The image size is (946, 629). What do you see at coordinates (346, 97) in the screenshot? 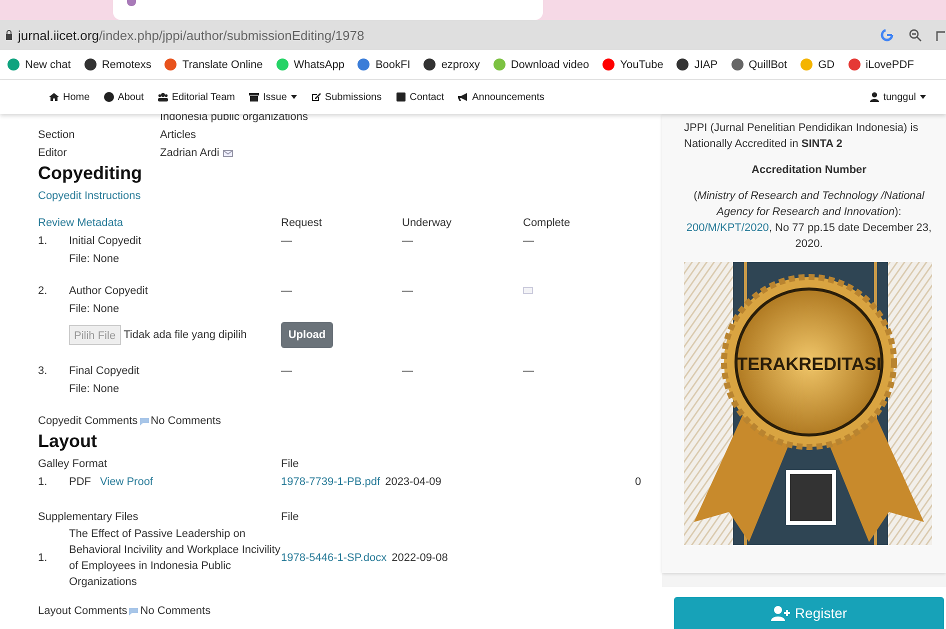
I see `nav-link: Submissions` at bounding box center [346, 97].